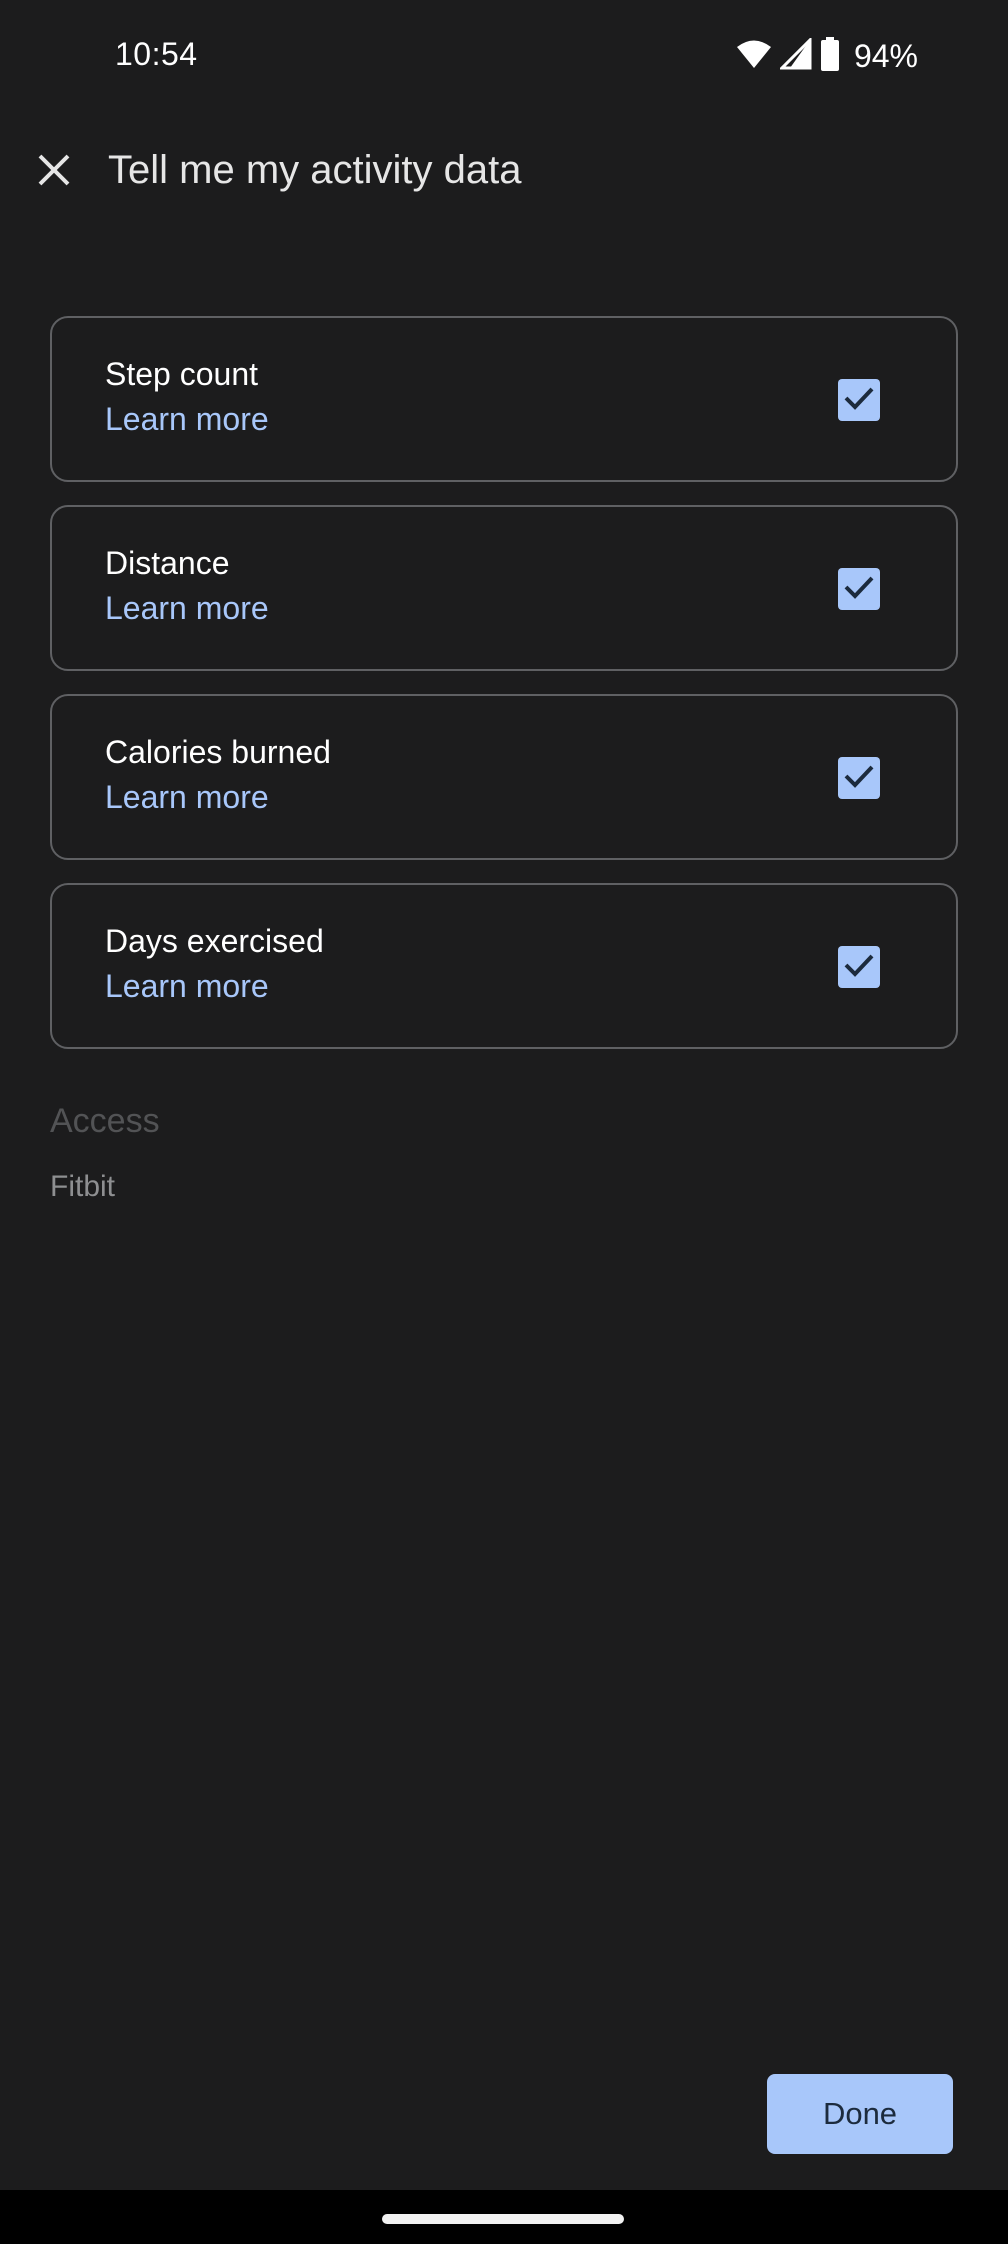  I want to click on step-count-checkbox, so click(859, 400).